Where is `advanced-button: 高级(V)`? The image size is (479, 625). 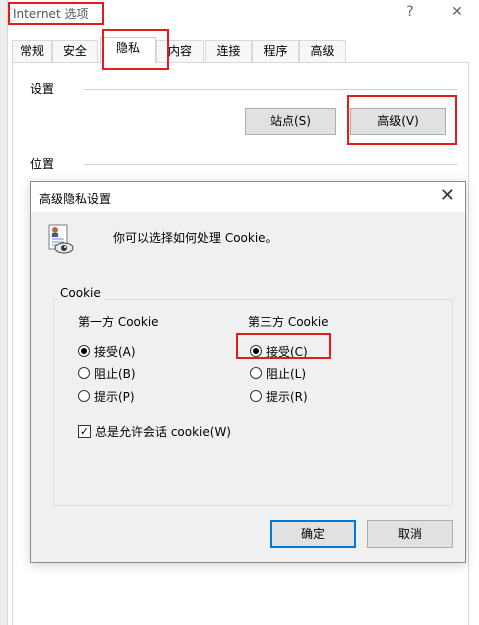 advanced-button: 高级(V) is located at coordinates (398, 121).